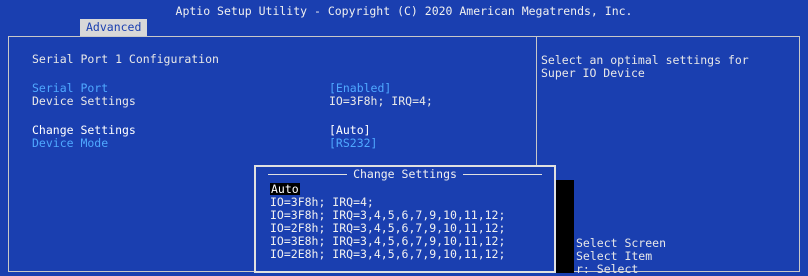  What do you see at coordinates (387, 254) in the screenshot?
I see `popup-option-2e8-multi: IO=2E8h; IRQ=3,4,5,6,7,9,10,11,12;` at bounding box center [387, 254].